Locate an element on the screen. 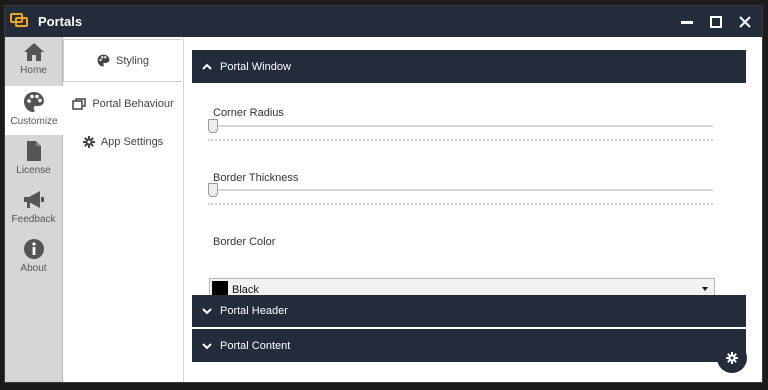  close-button is located at coordinates (745, 21).